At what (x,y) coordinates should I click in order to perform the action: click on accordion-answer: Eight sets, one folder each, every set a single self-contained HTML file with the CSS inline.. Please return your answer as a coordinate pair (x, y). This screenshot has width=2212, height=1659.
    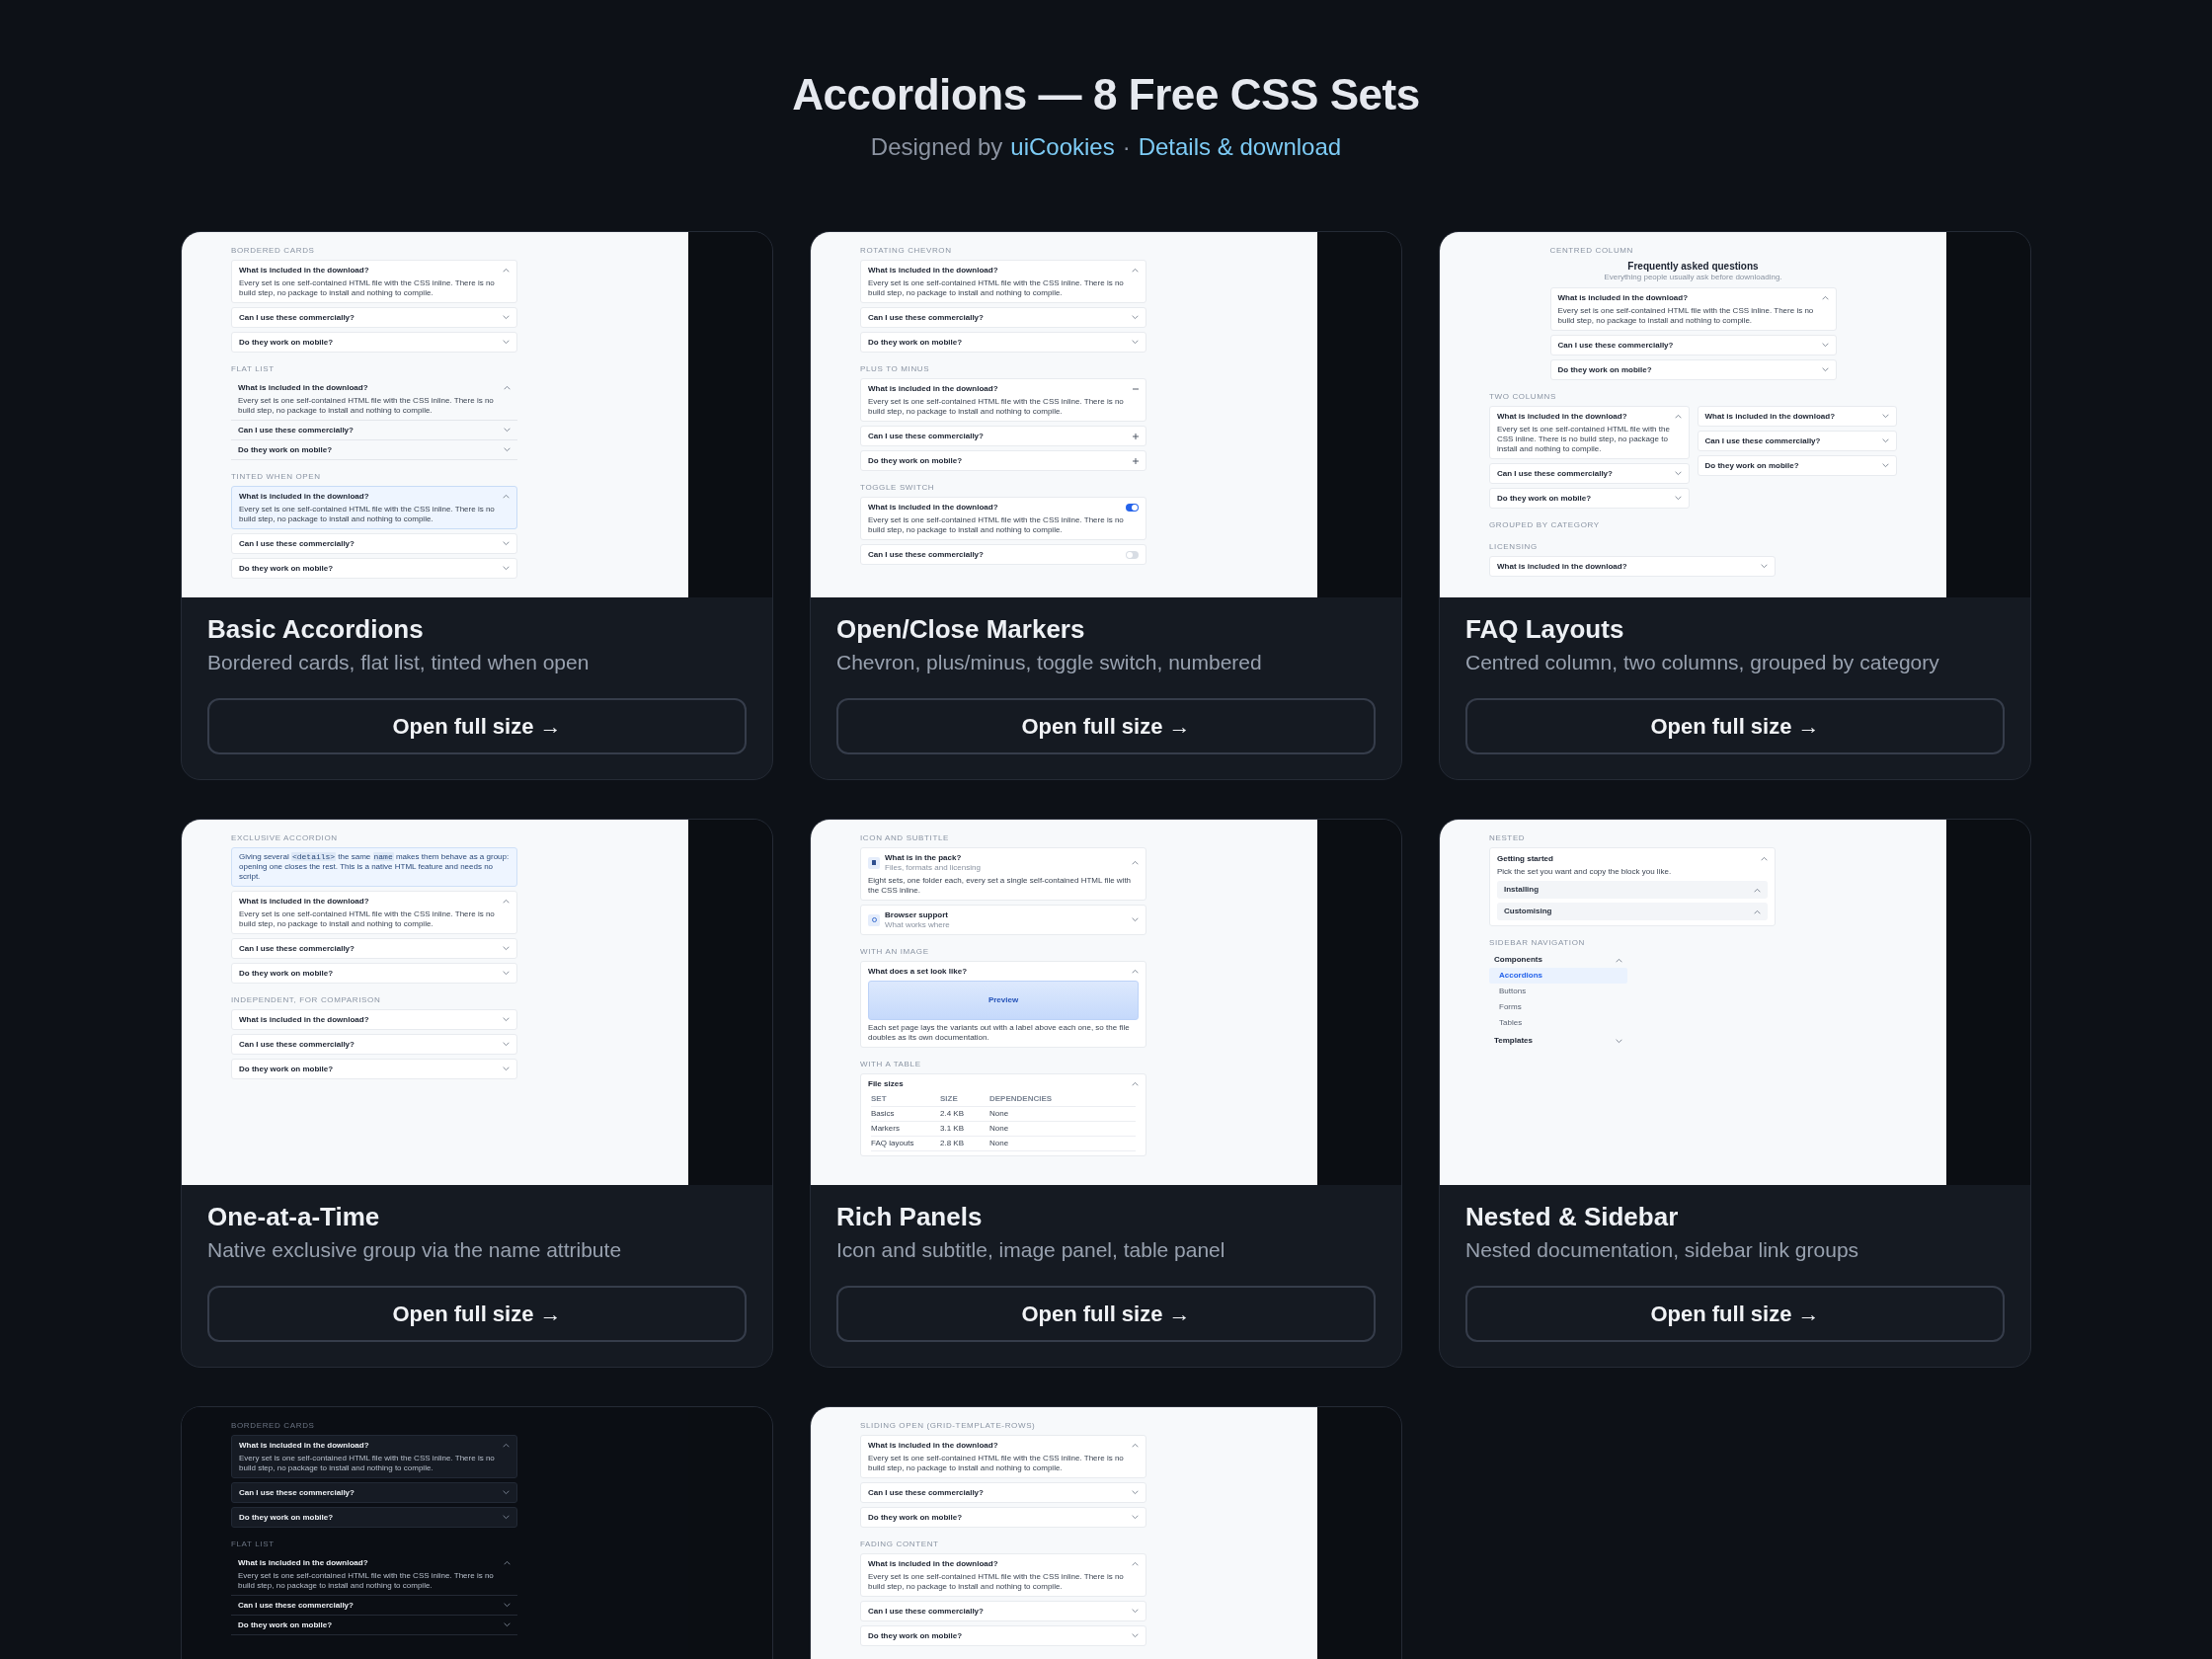
    Looking at the image, I should click on (1001, 886).